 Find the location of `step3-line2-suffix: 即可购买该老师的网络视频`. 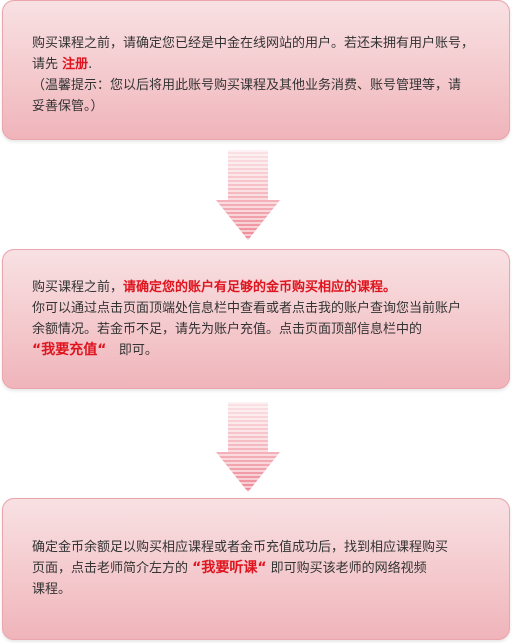

step3-line2-suffix: 即可购买该老师的网络视频 is located at coordinates (346, 568).